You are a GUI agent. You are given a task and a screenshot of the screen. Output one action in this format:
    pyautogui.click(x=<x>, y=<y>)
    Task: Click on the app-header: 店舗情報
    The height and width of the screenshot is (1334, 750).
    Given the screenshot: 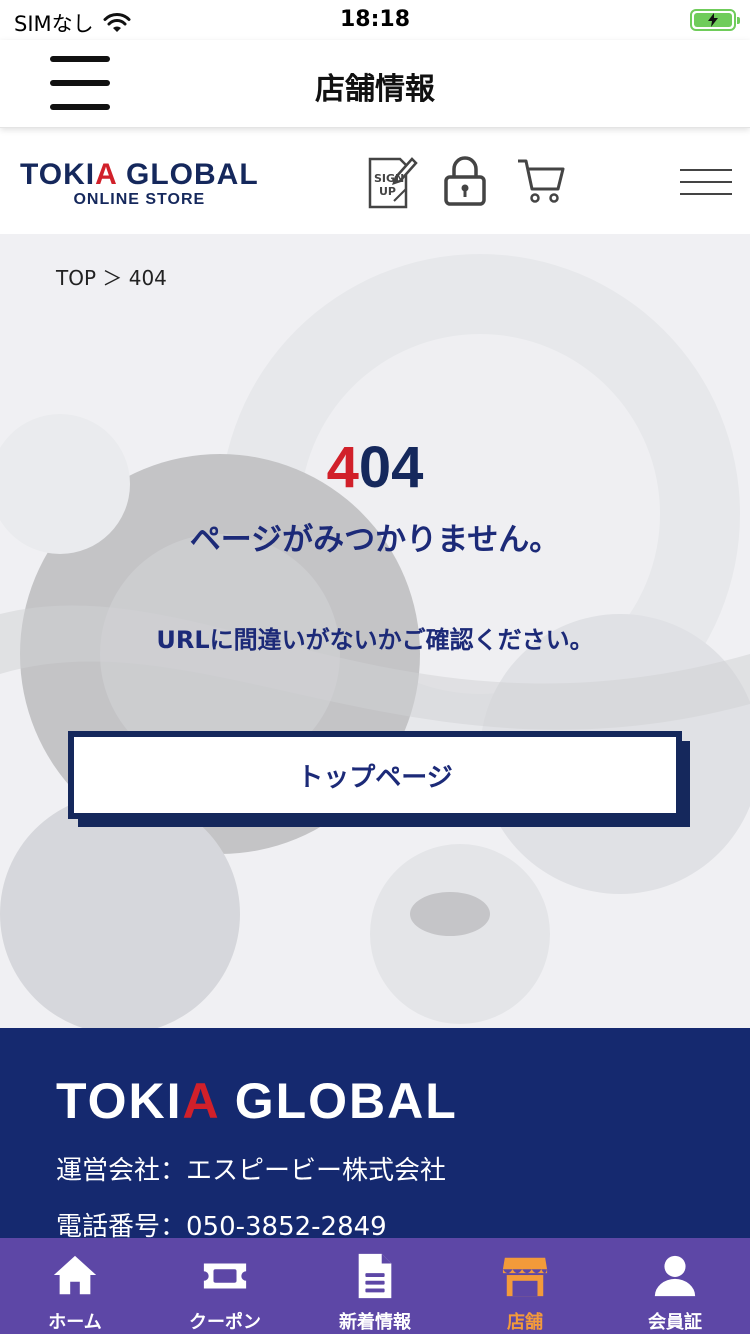 What is the action you would take?
    pyautogui.click(x=375, y=84)
    